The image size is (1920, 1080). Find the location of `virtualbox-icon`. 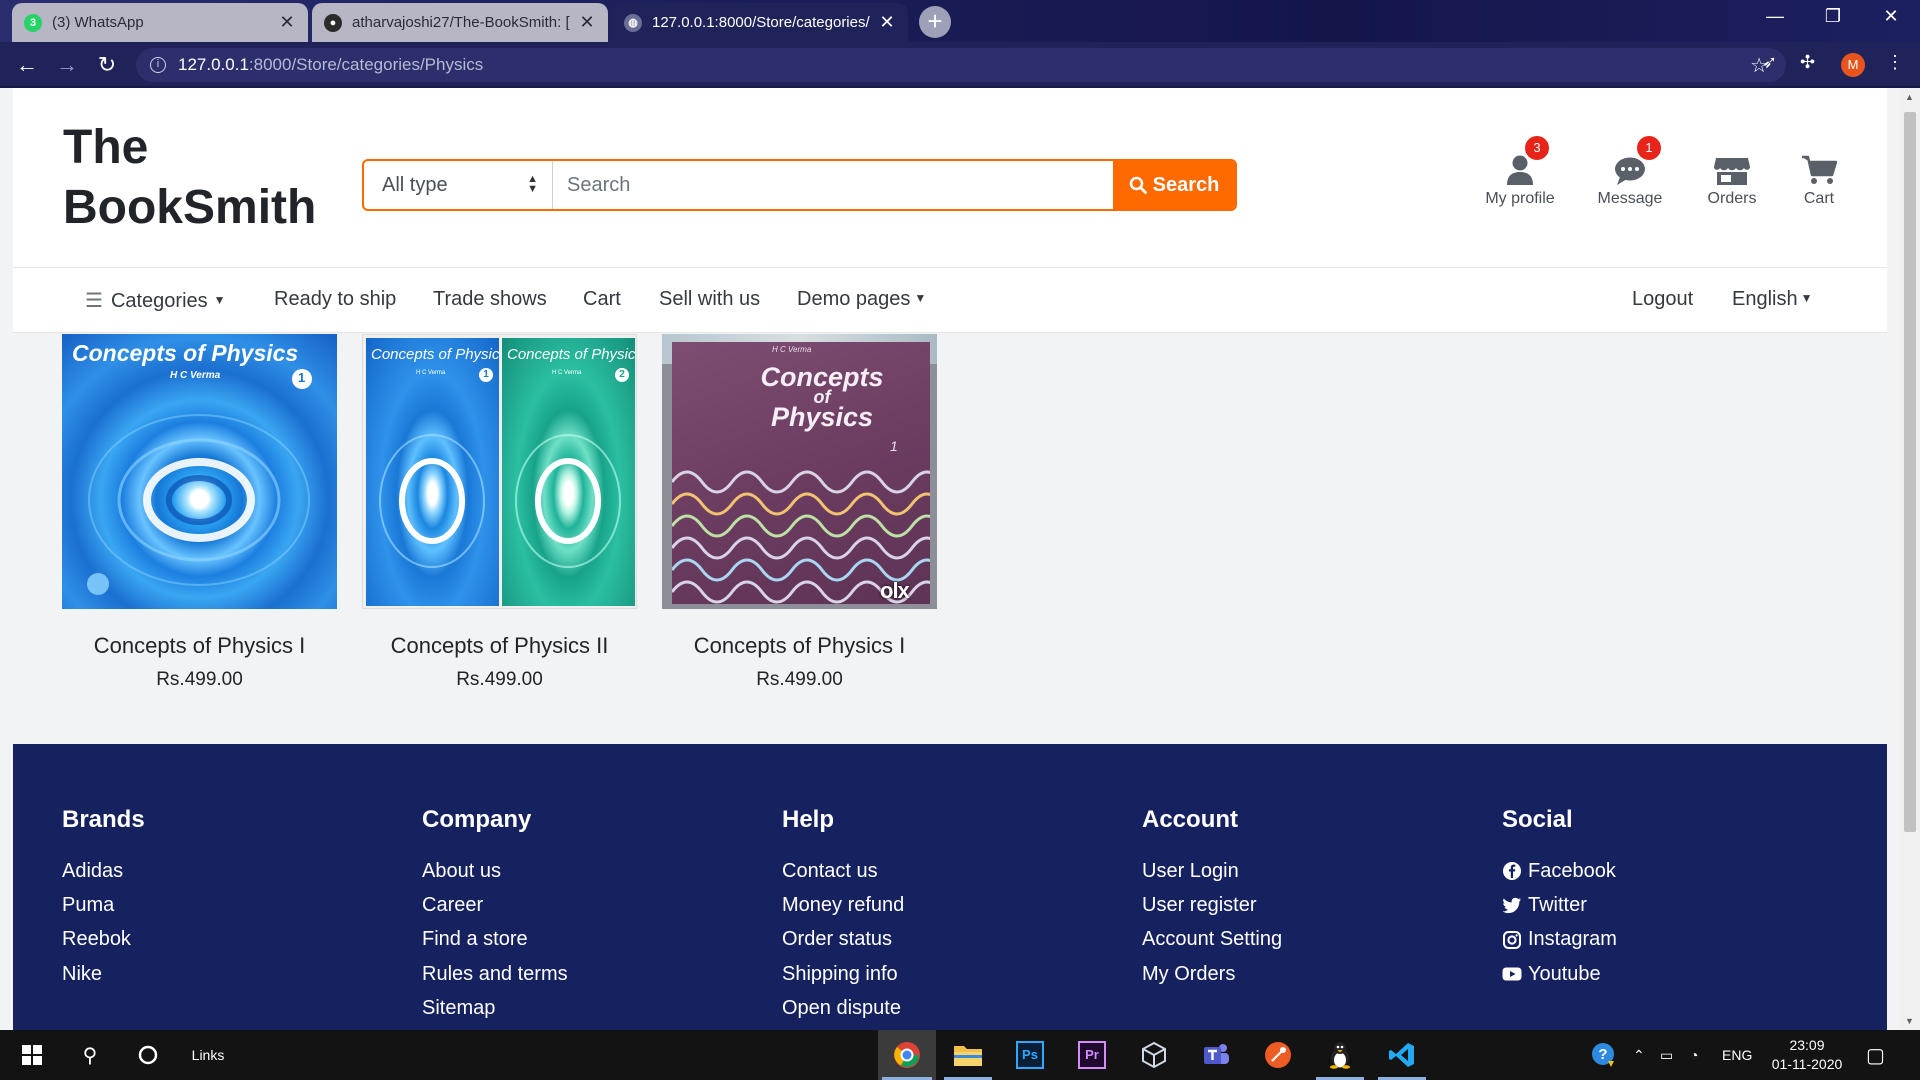

virtualbox-icon is located at coordinates (1154, 1055).